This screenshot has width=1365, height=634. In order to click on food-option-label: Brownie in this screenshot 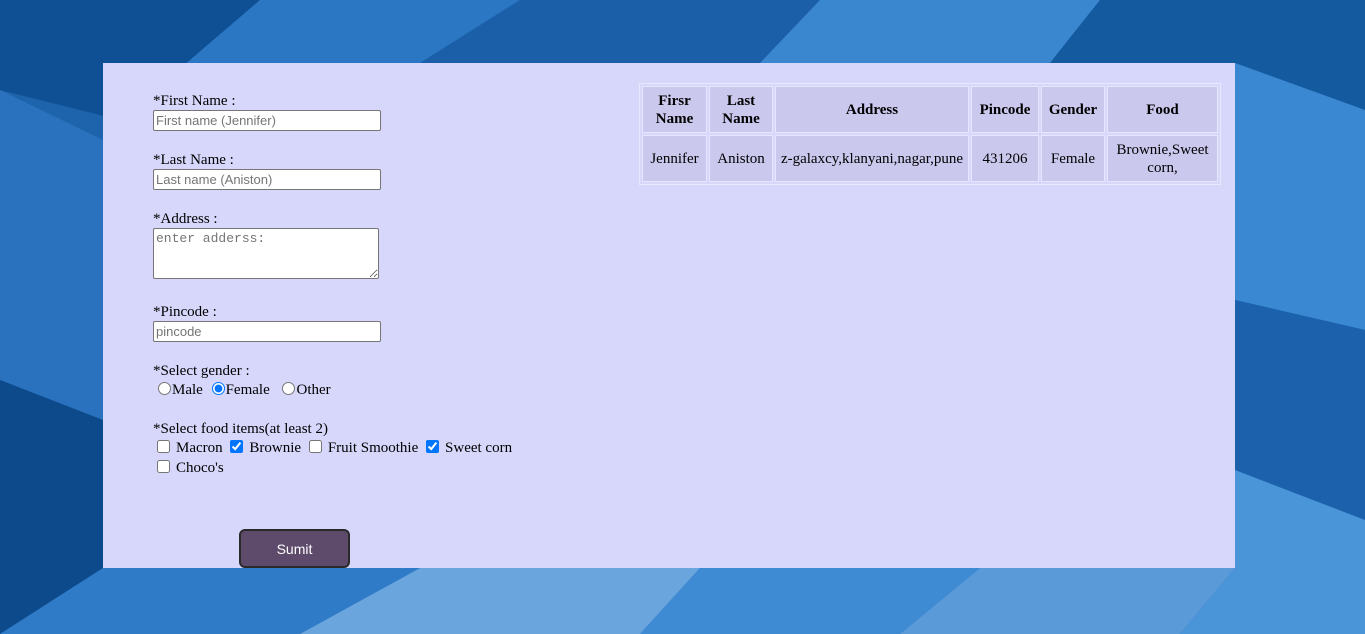, I will do `click(275, 448)`.